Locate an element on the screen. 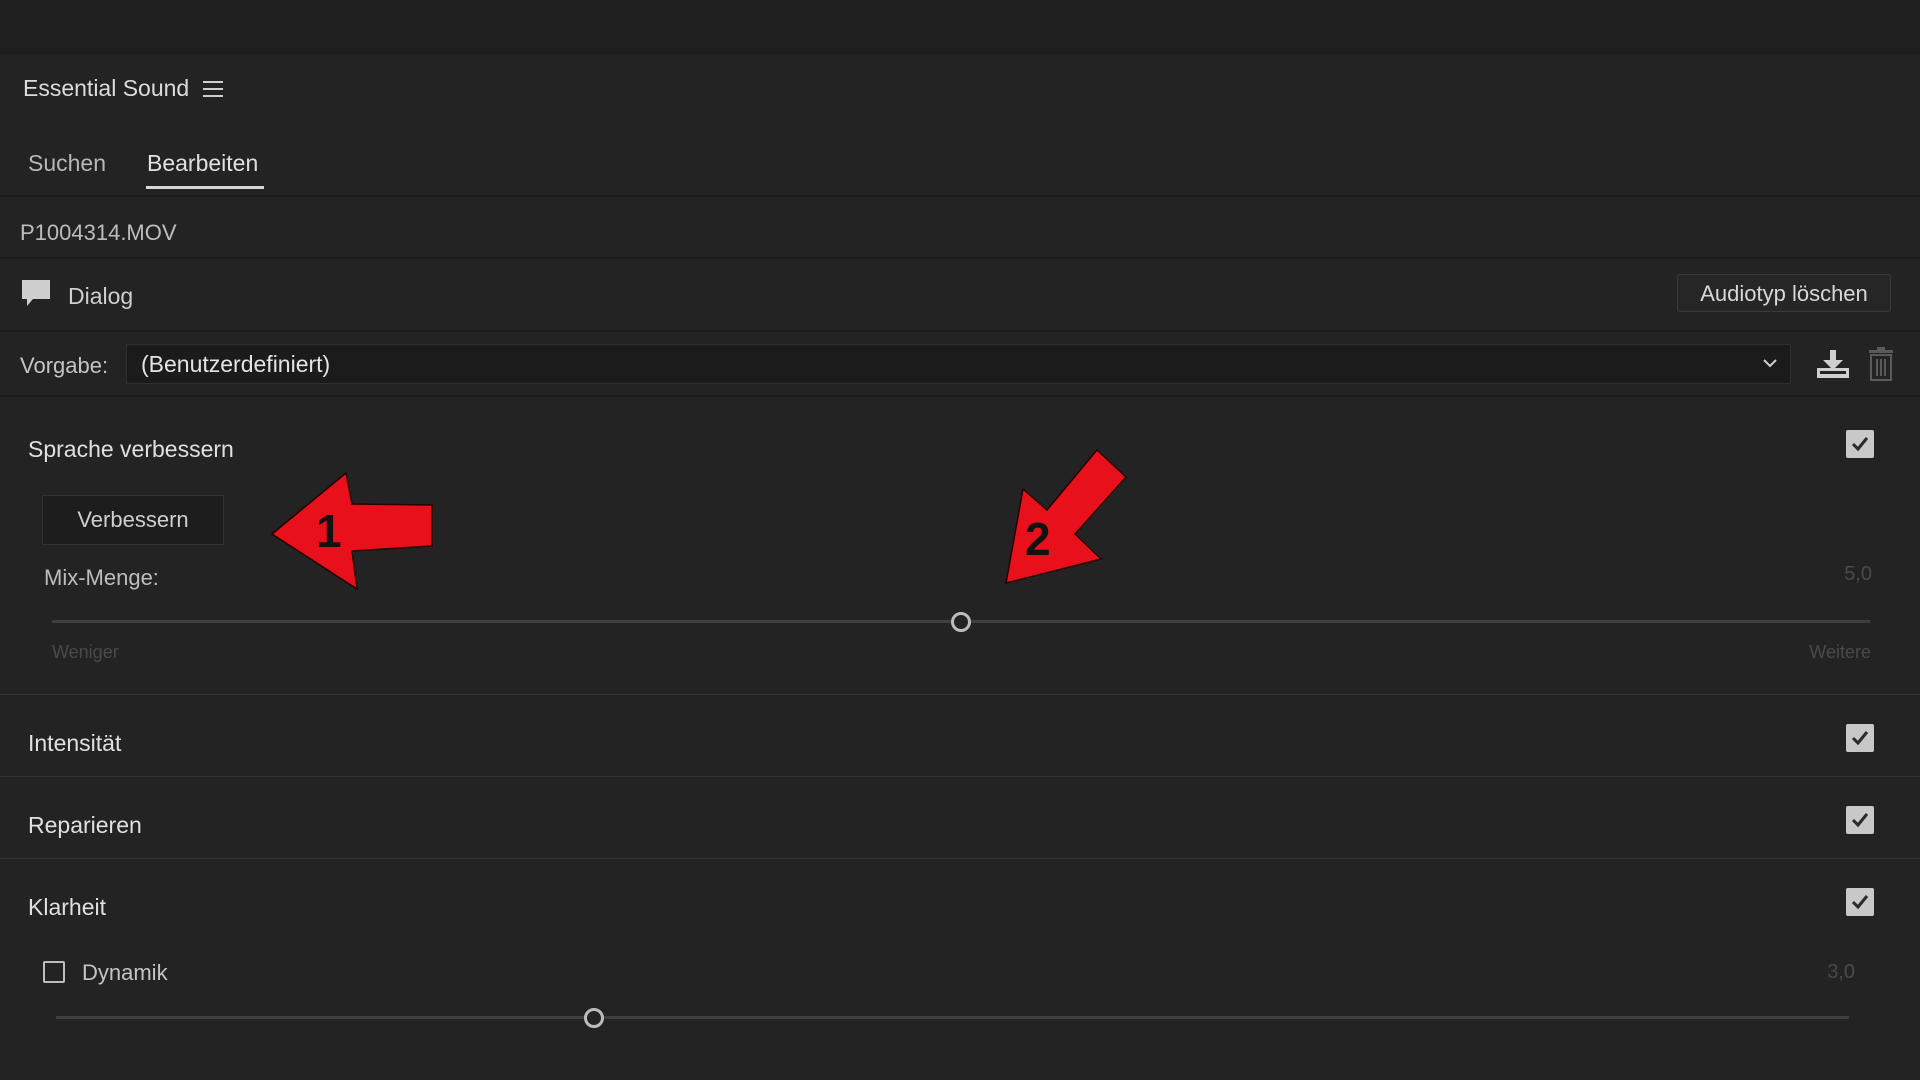  mix-amount-slider-thumb is located at coordinates (961, 622).